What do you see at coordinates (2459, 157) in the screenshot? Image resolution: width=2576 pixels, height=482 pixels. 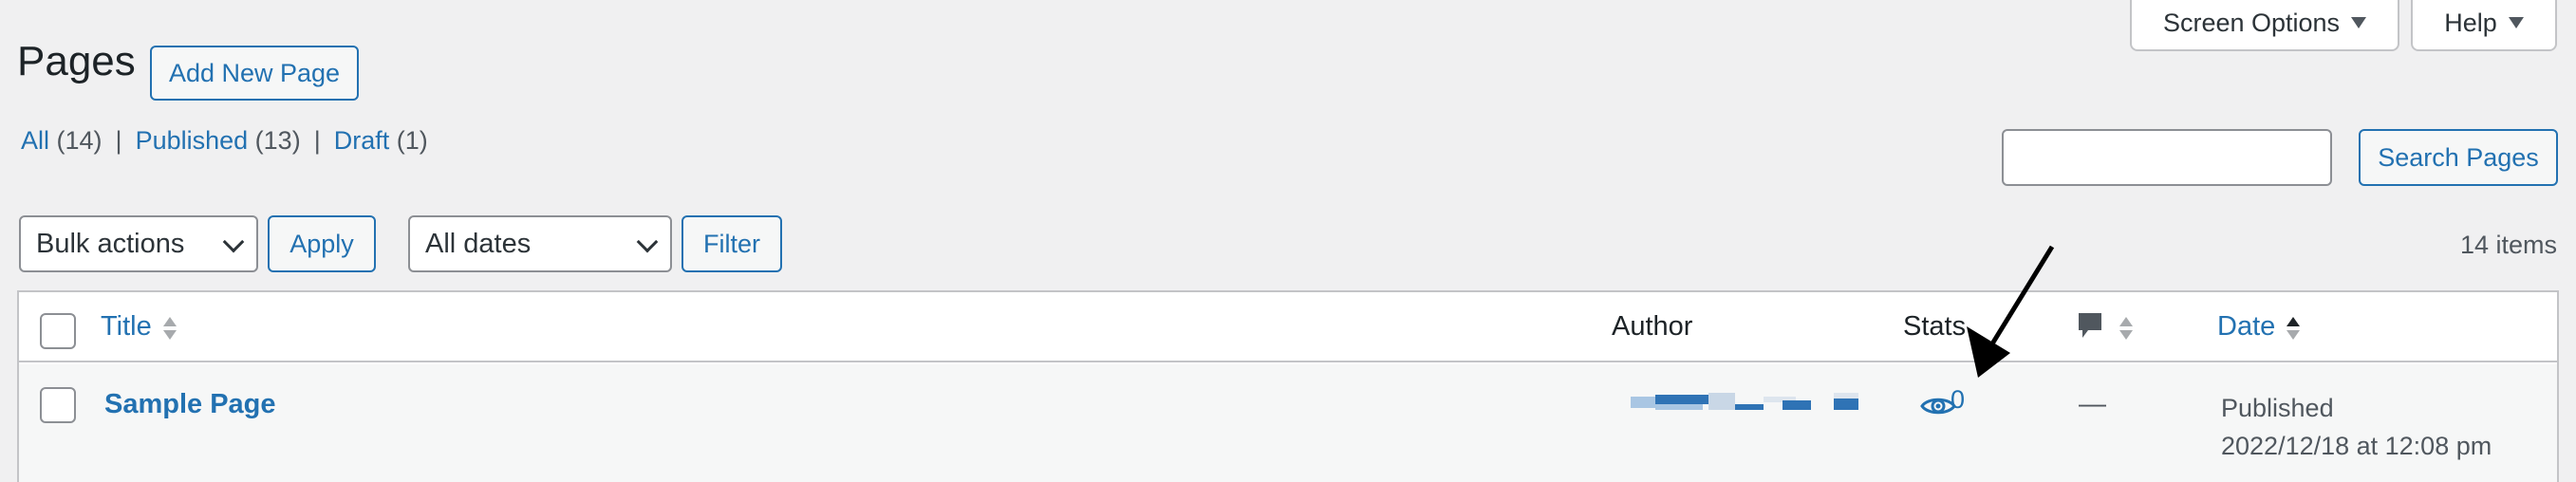 I see `search-pages-button: Search Pages` at bounding box center [2459, 157].